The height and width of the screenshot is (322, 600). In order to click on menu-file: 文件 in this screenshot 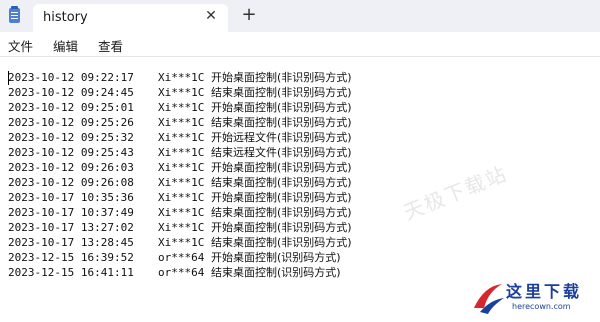, I will do `click(20, 45)`.